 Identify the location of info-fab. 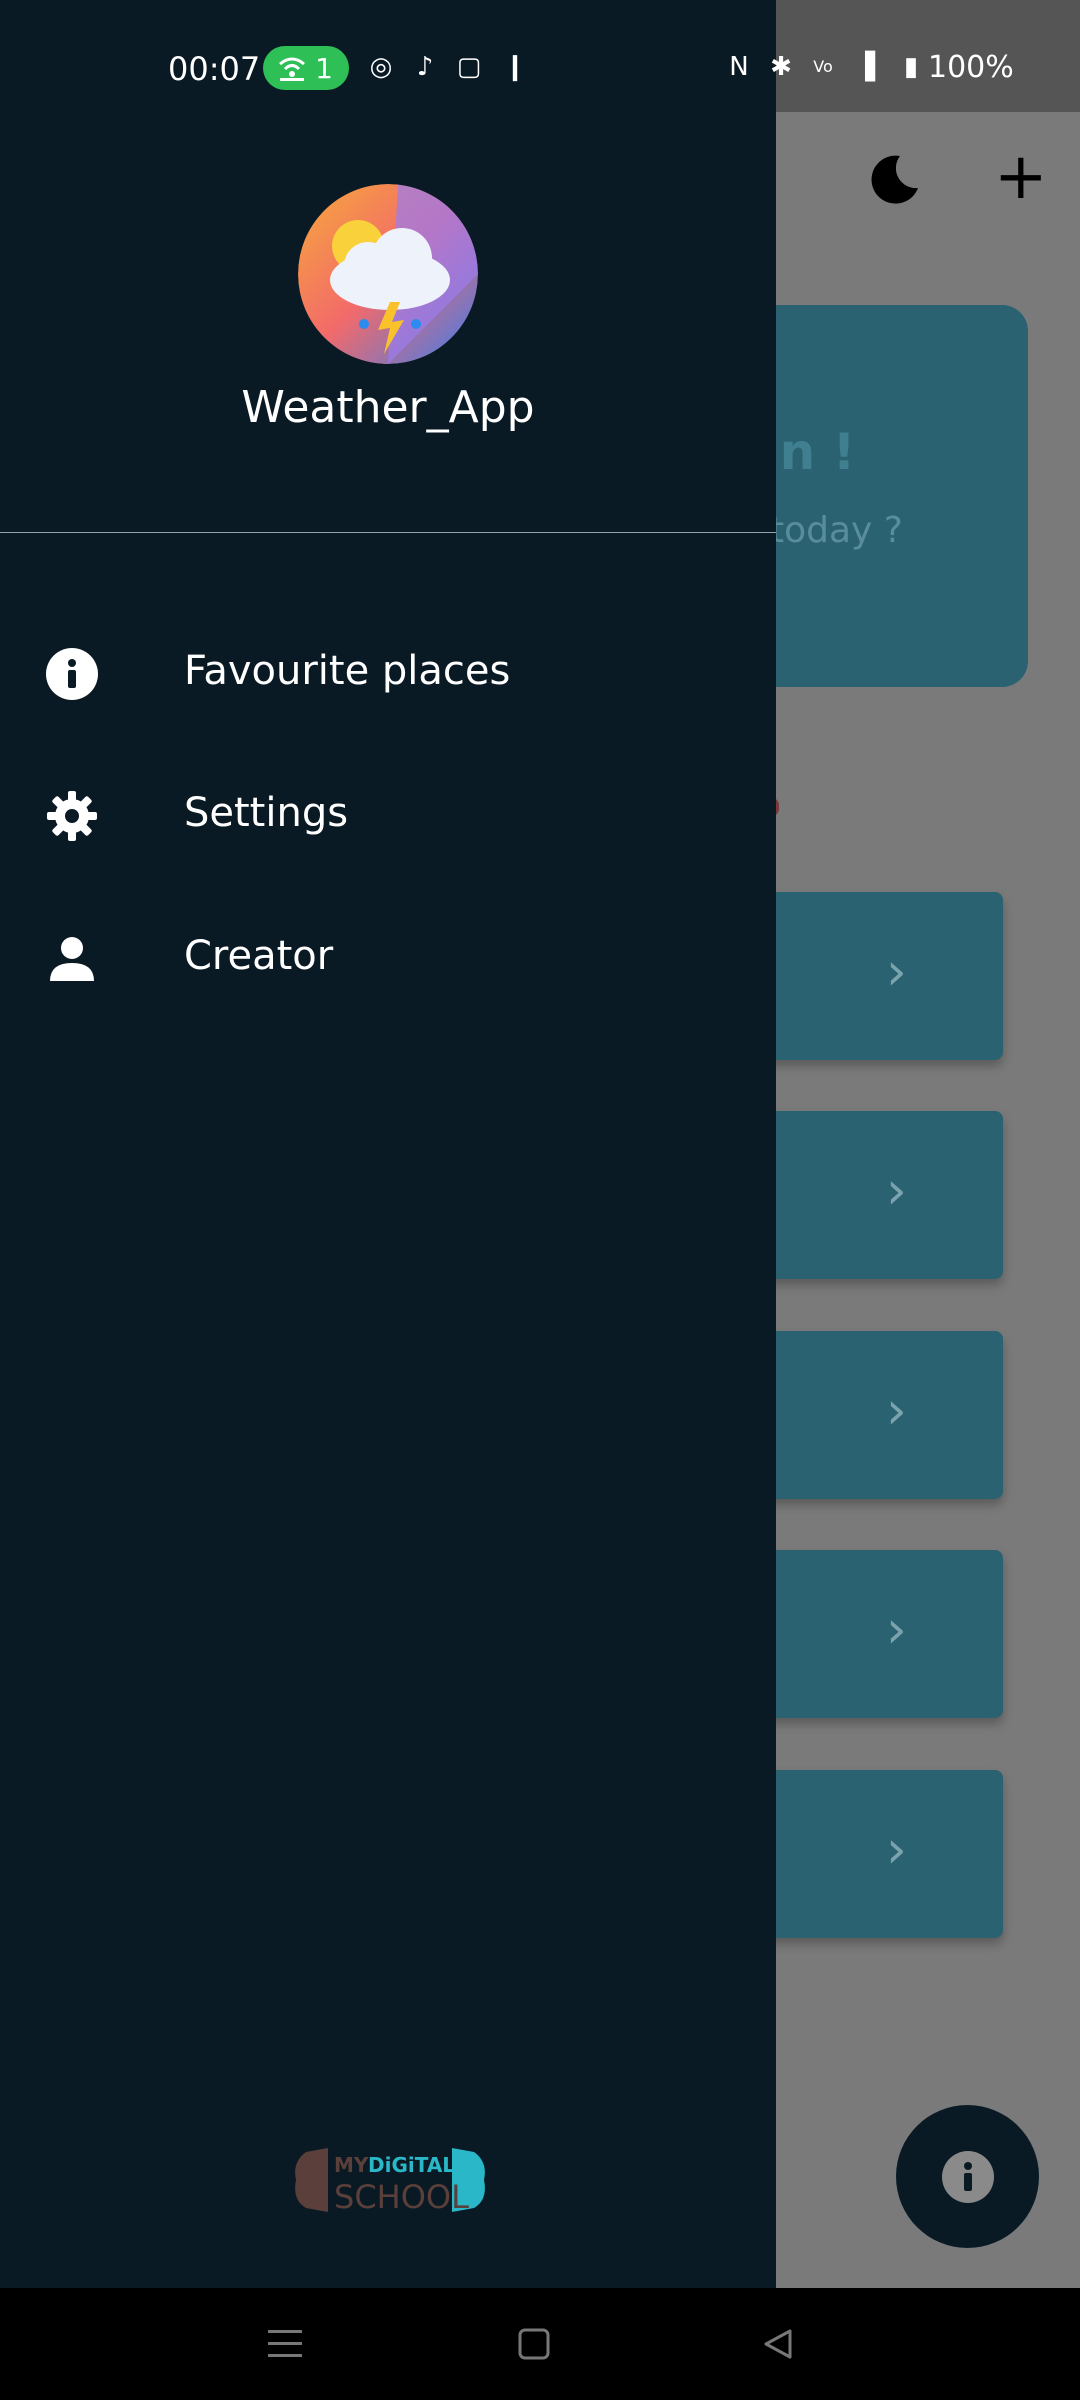
(967, 2176).